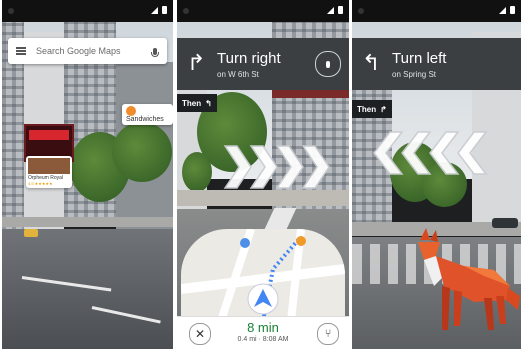  What do you see at coordinates (383, 109) in the screenshot?
I see `then-right-icon: ↱` at bounding box center [383, 109].